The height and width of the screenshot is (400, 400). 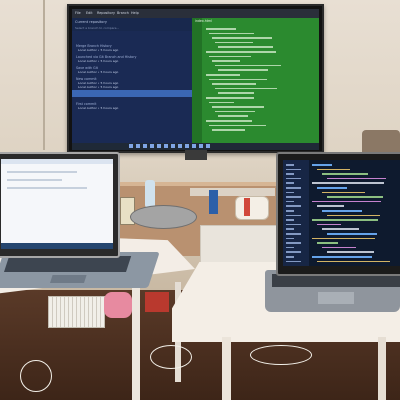 What do you see at coordinates (213, 202) in the screenshot?
I see `can` at bounding box center [213, 202].